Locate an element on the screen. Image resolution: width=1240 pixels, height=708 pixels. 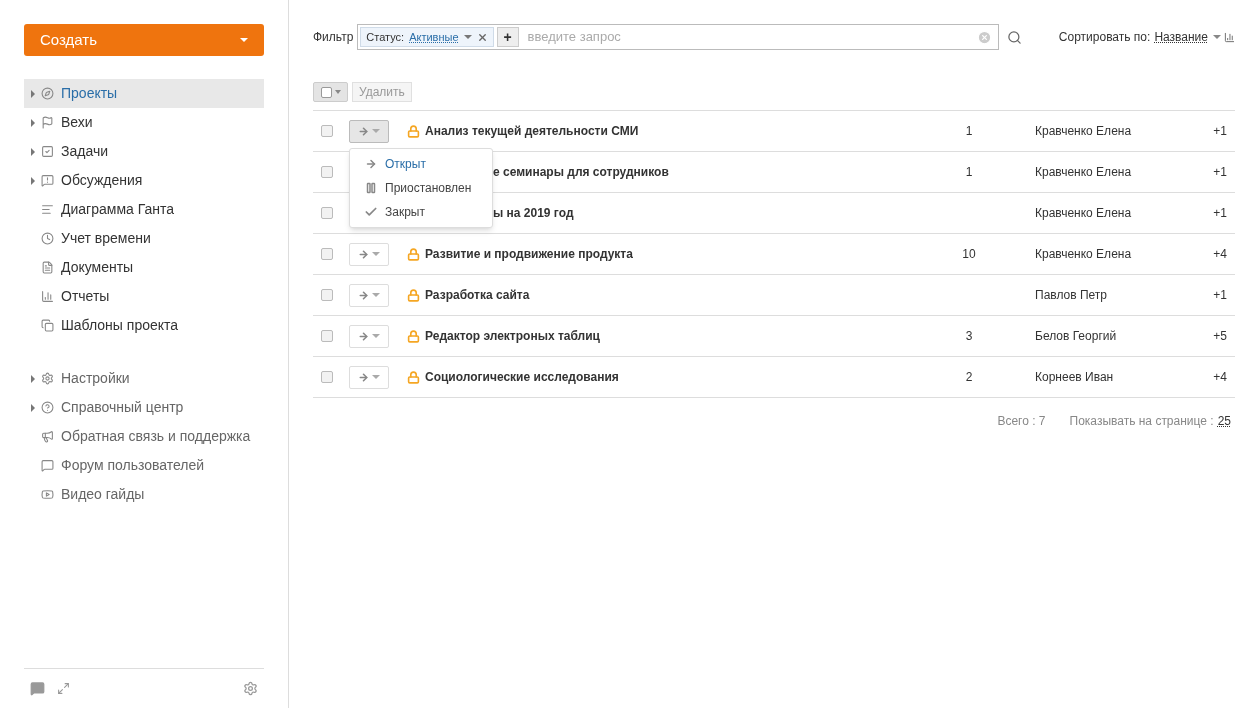
bar-chart-icon is located at coordinates (47, 296).